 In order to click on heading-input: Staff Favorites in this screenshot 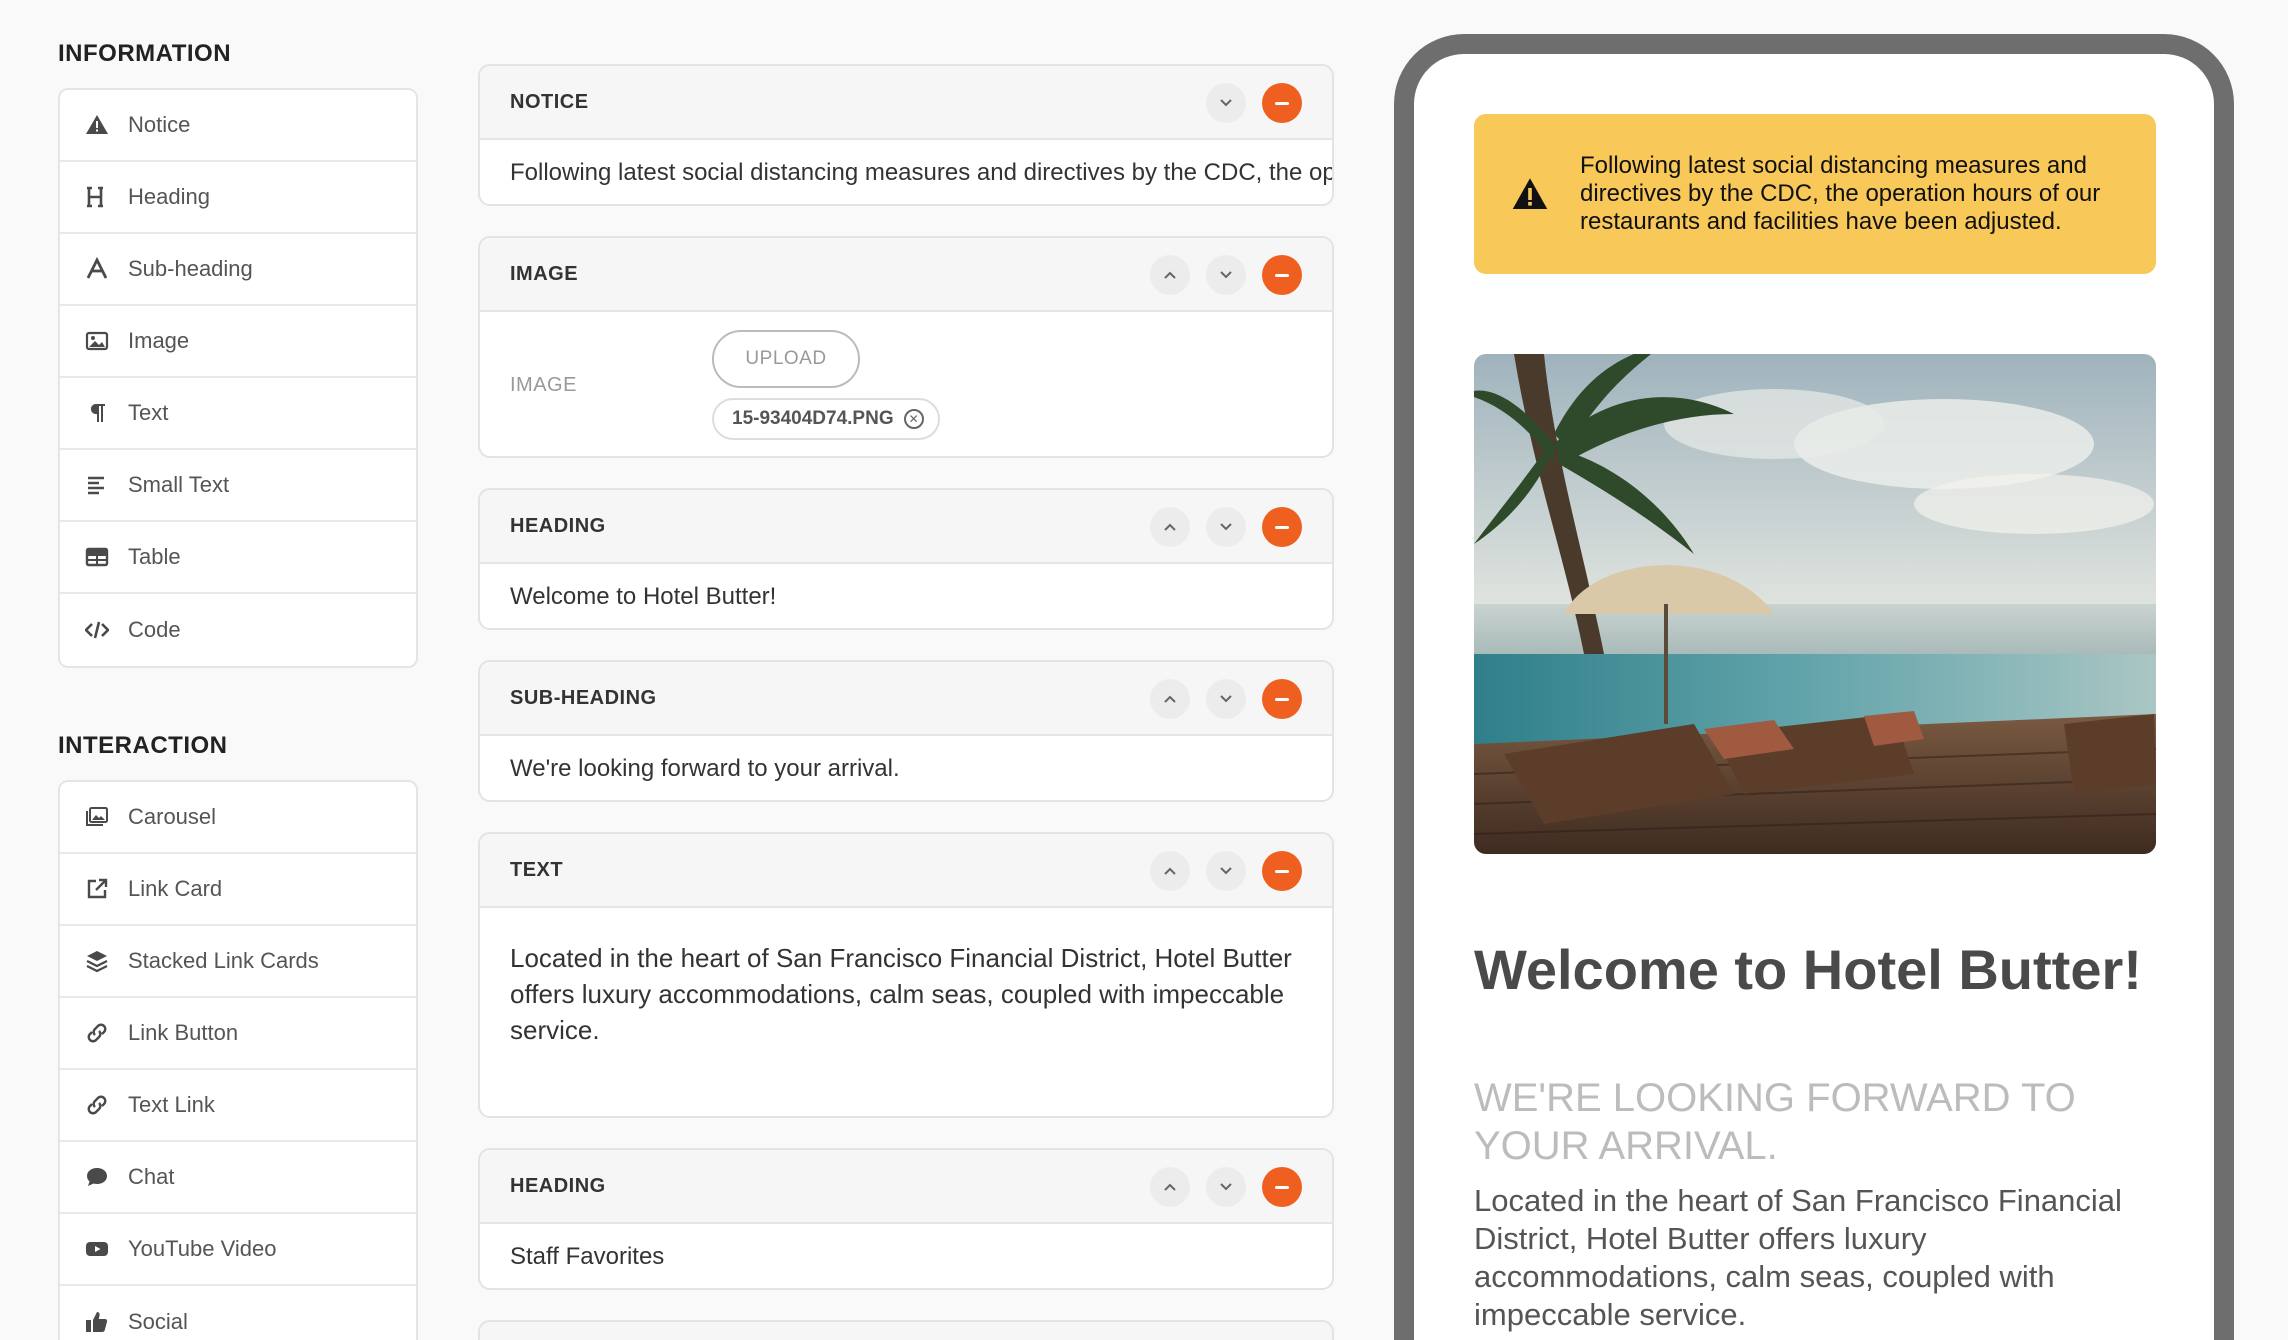, I will do `click(906, 1256)`.